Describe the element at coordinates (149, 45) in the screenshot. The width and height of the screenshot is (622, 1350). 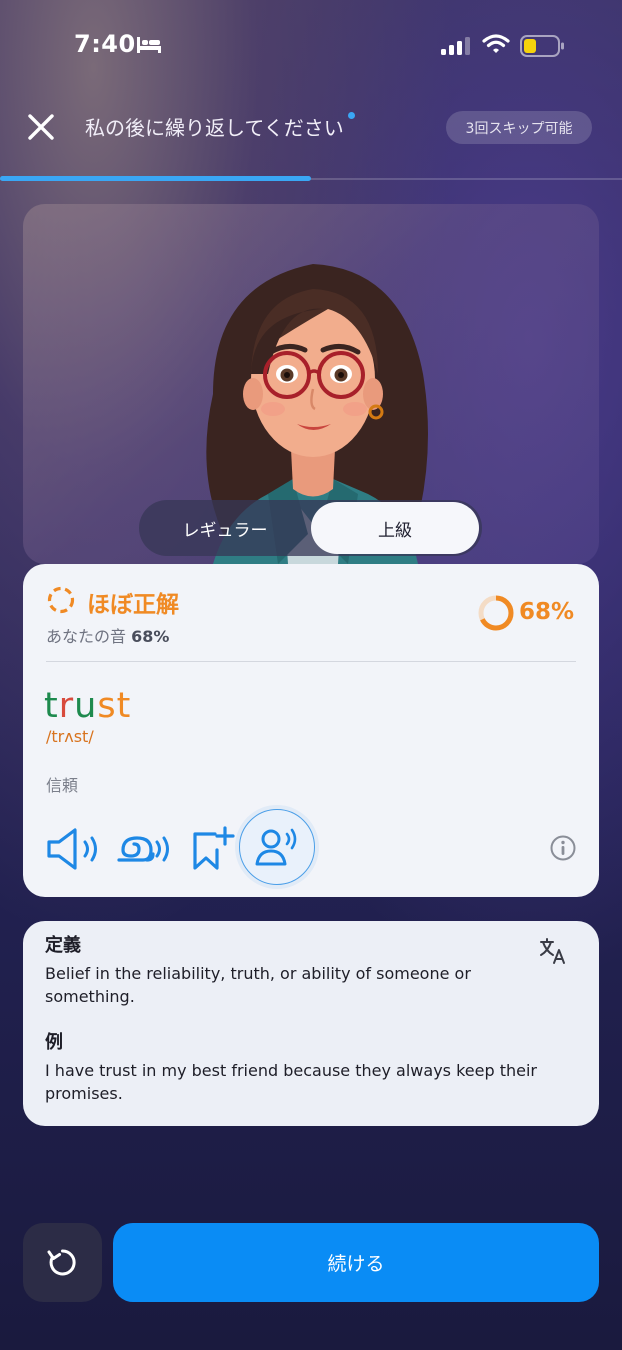
I see `sleep-focus-icon` at that location.